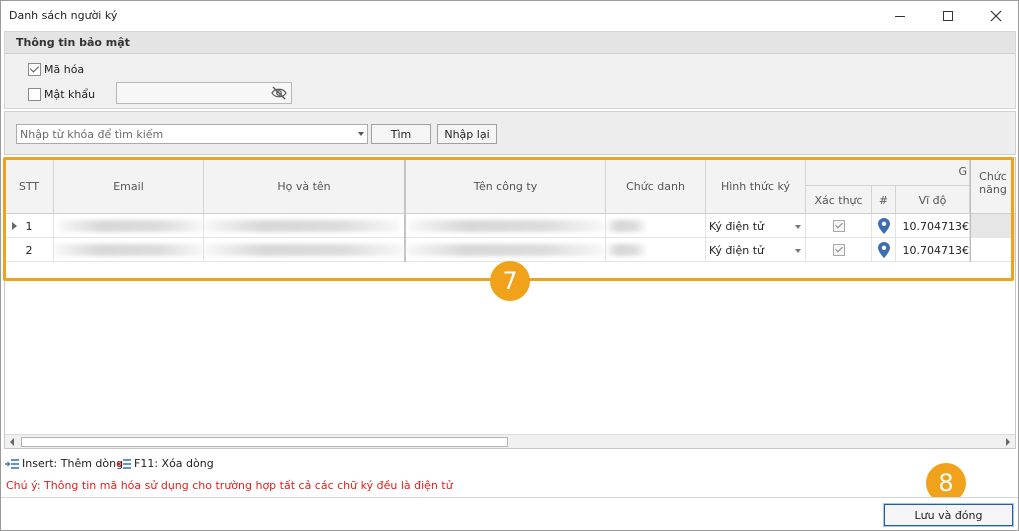  Describe the element at coordinates (756, 186) in the screenshot. I see `col-sign-method: Hình thức ký` at that location.